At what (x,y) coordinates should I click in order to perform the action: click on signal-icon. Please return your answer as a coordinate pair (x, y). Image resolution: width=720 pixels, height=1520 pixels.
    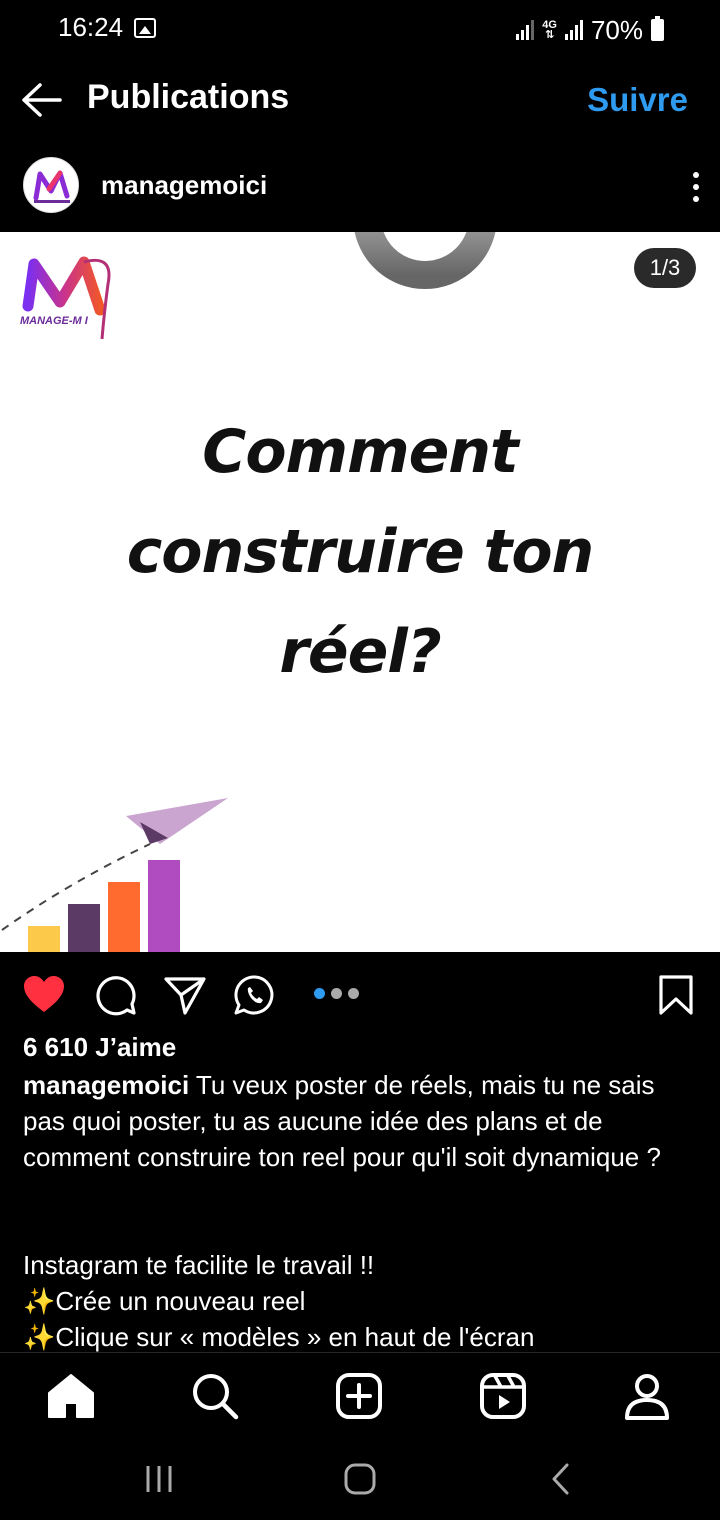
    Looking at the image, I should click on (525, 30).